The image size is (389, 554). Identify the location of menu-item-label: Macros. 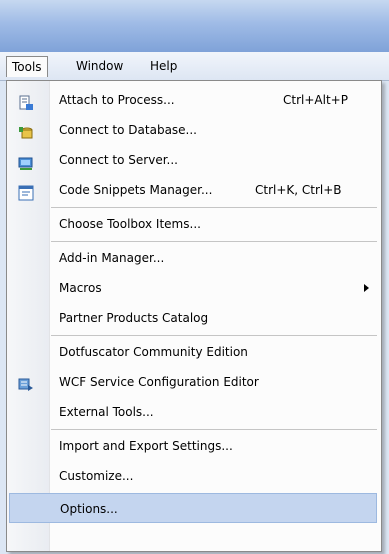
(80, 288).